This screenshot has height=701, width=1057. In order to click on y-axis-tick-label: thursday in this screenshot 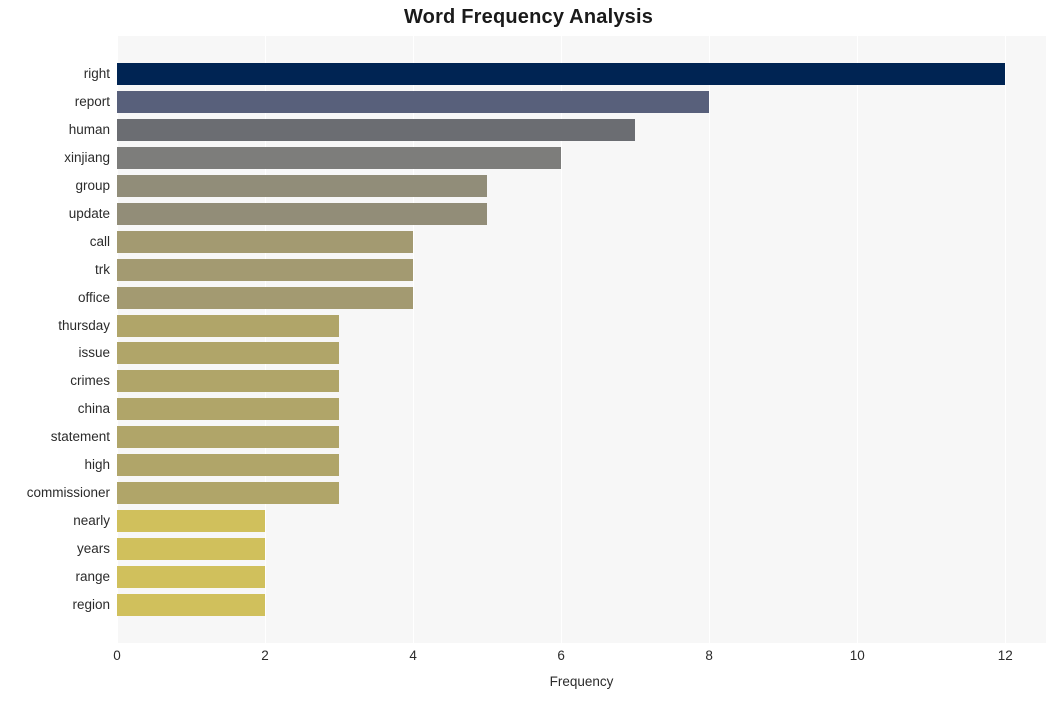, I will do `click(84, 325)`.